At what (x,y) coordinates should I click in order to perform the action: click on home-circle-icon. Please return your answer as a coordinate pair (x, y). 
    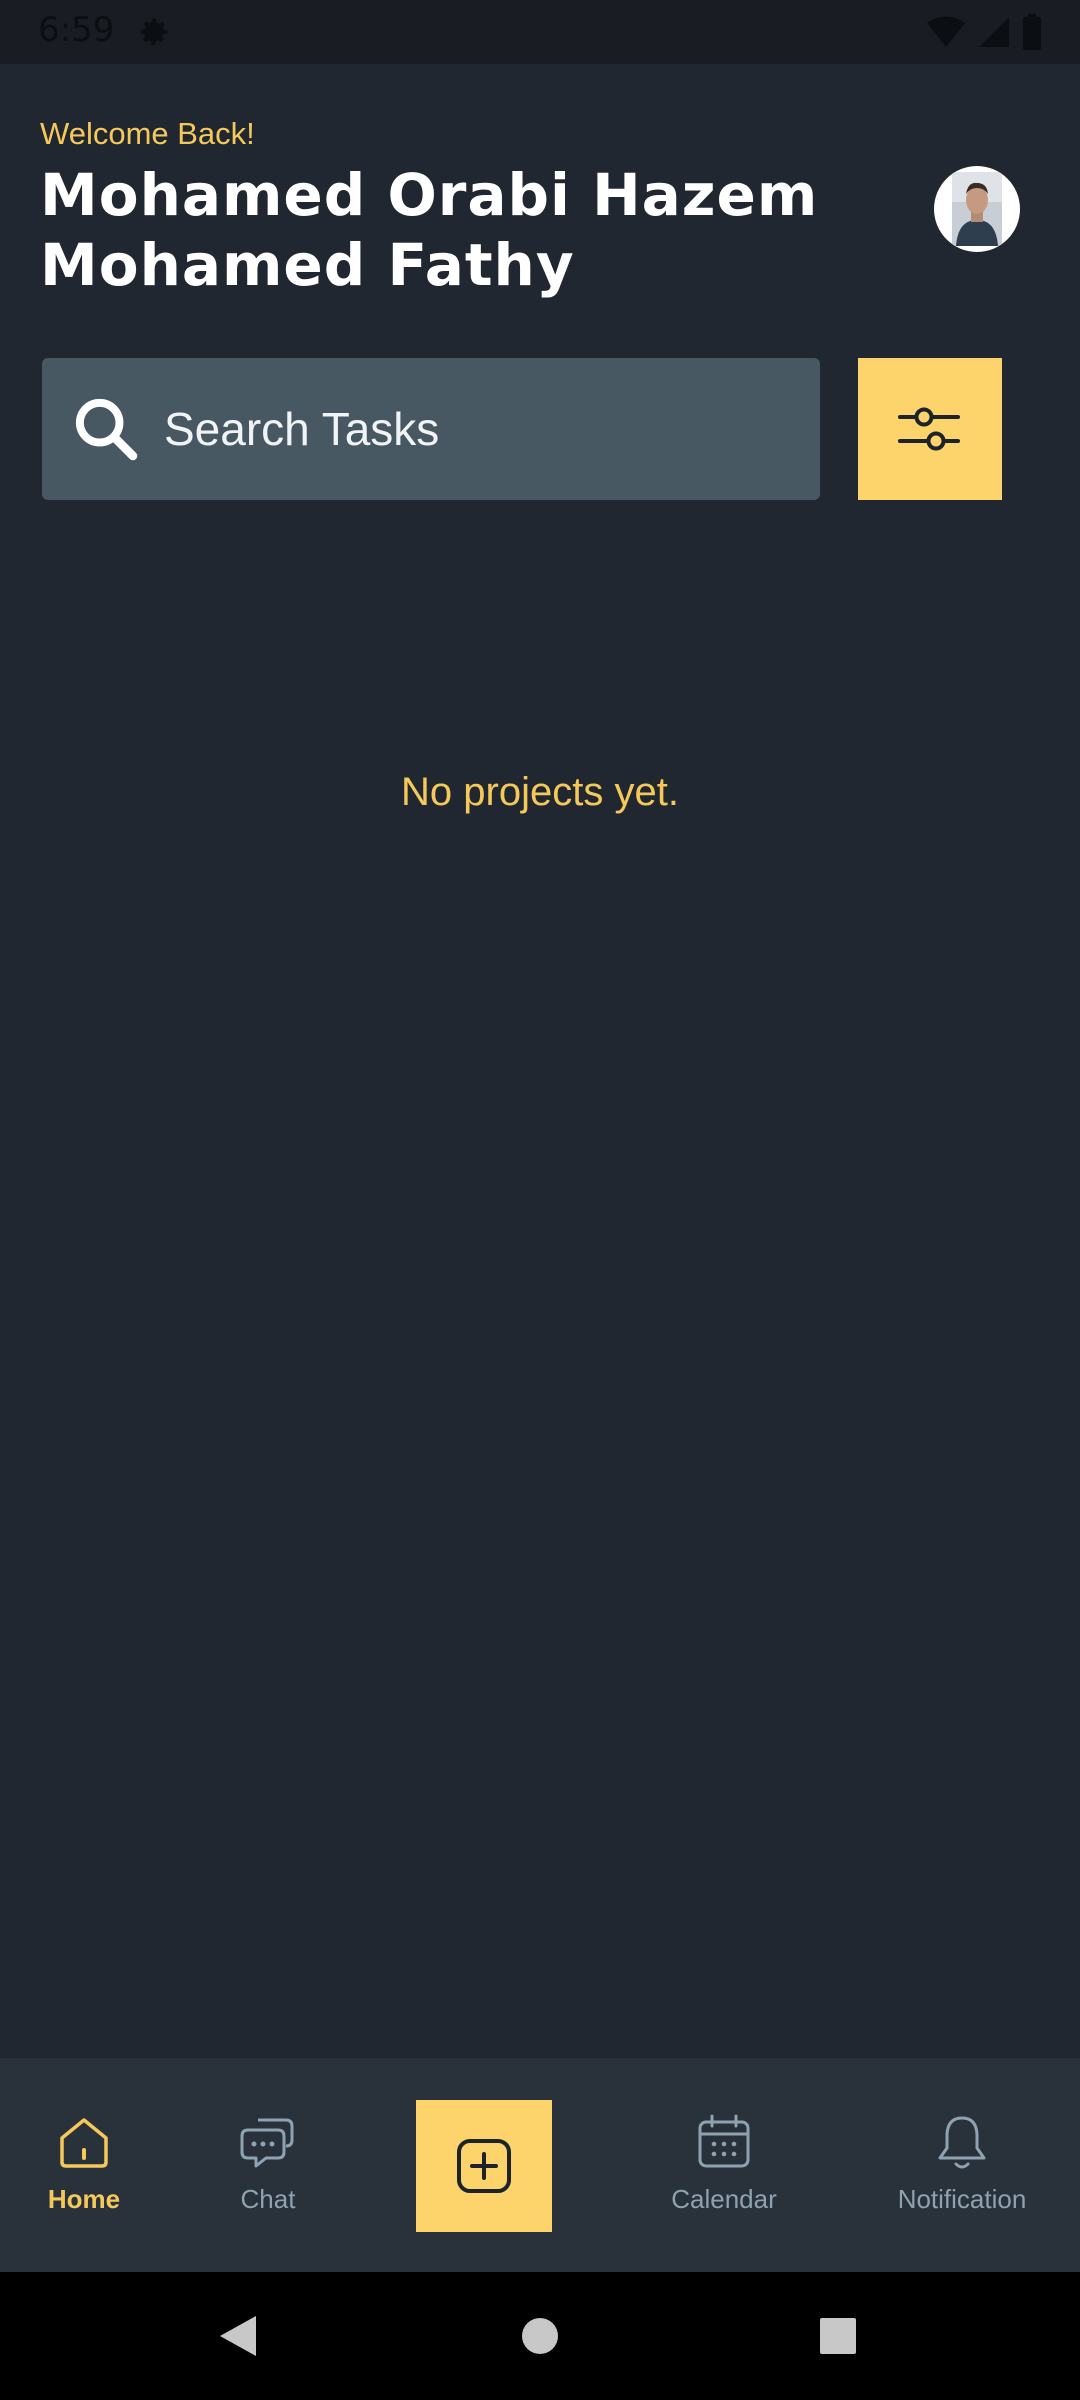
    Looking at the image, I should click on (540, 2336).